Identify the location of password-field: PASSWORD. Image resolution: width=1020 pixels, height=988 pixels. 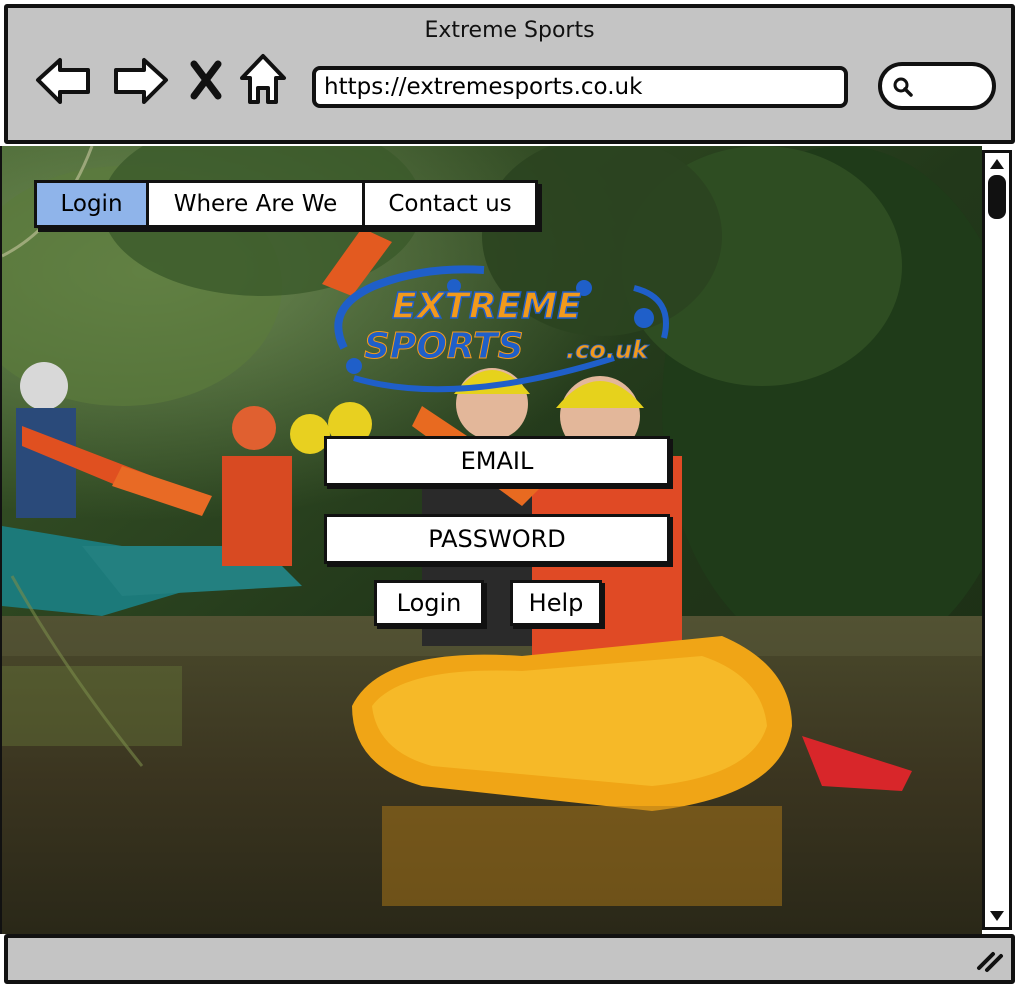
(497, 539).